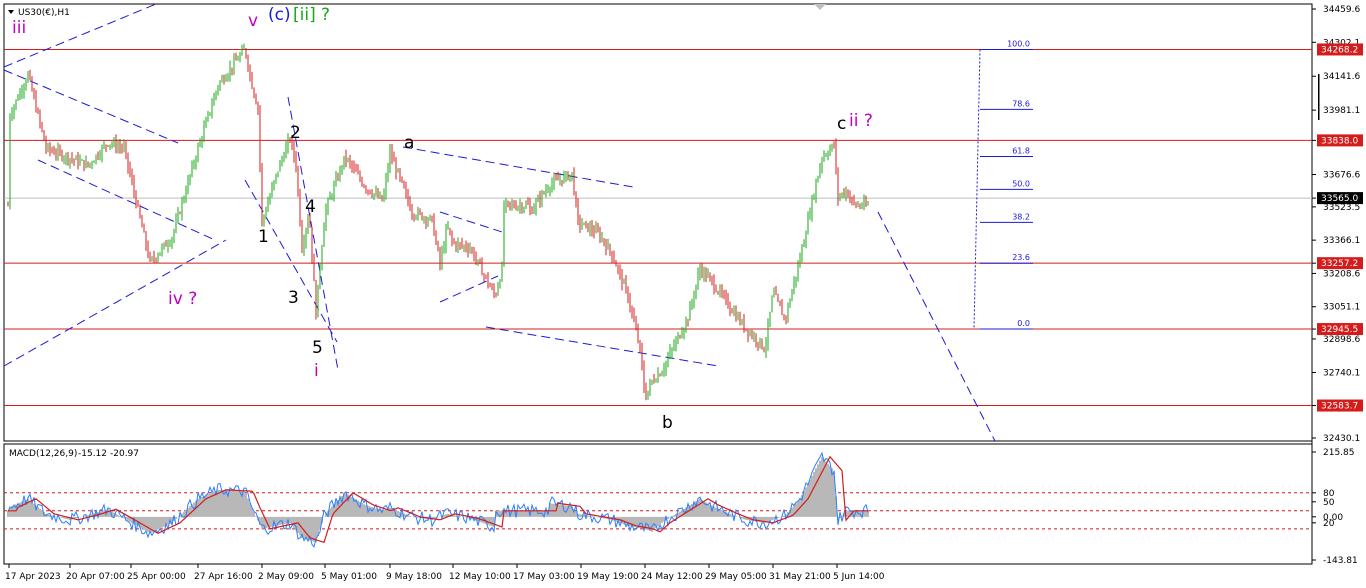  Describe the element at coordinates (223, 577) in the screenshot. I see `x-tick-label: 27 Apr 16:00` at that location.